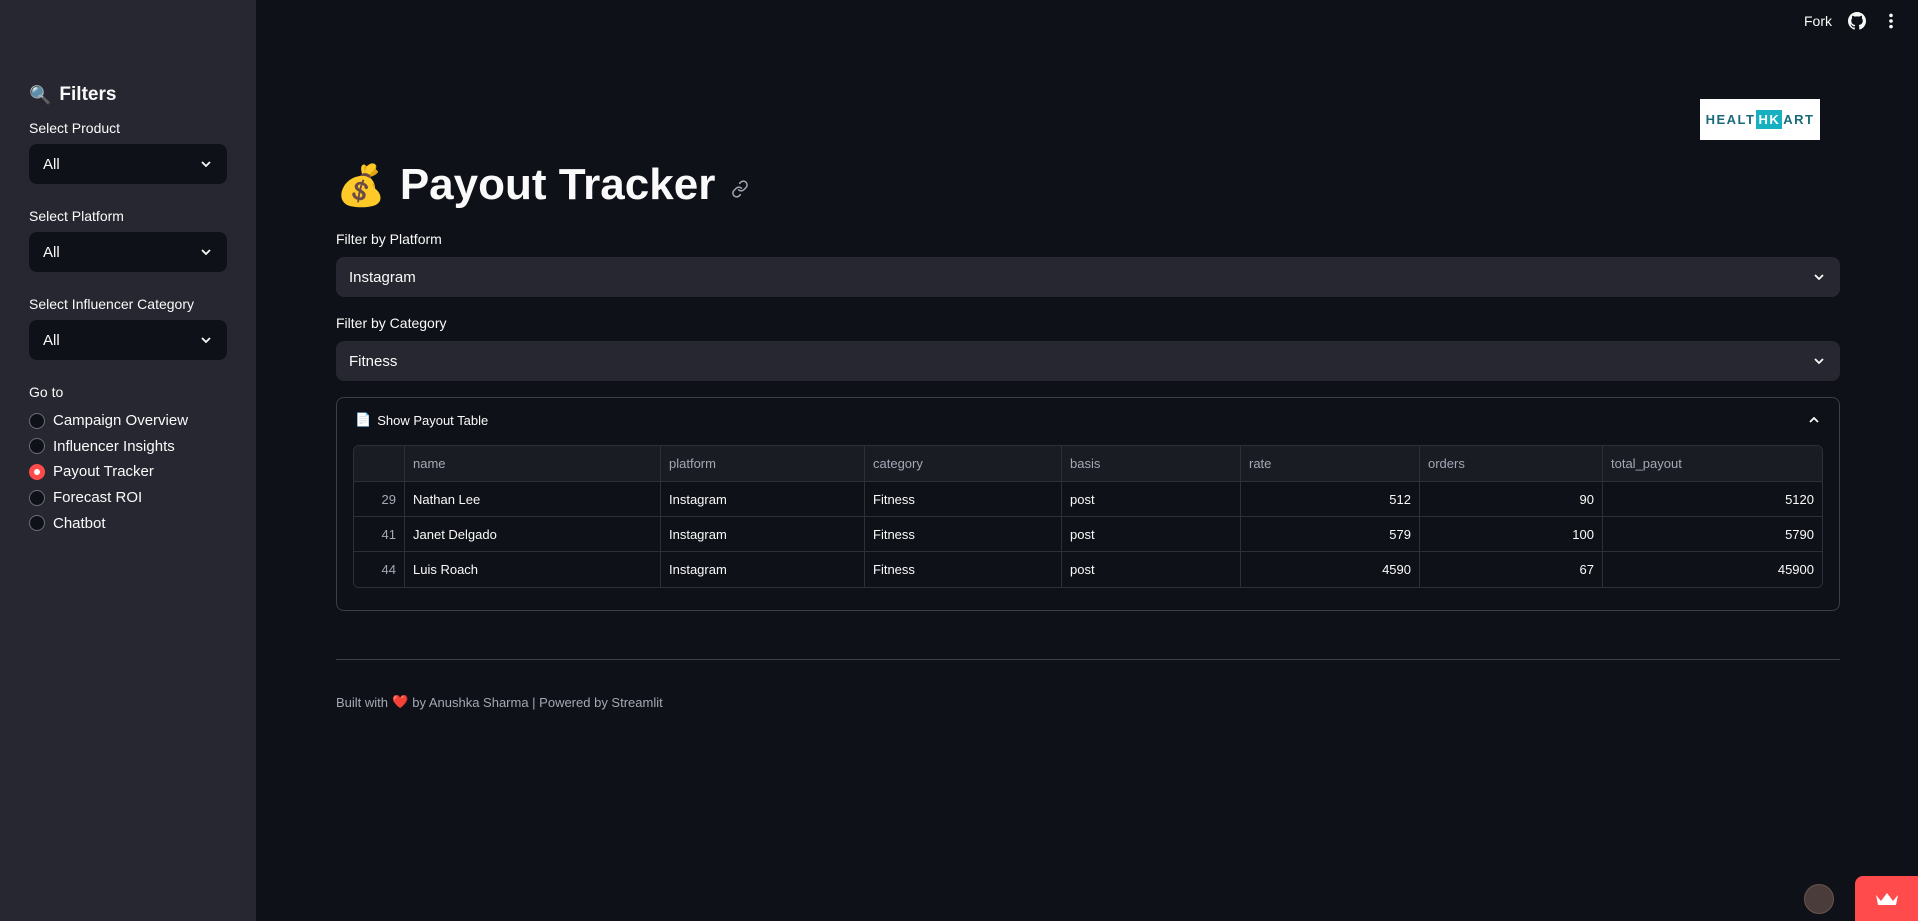  I want to click on logo-text-highlight: HK, so click(1769, 119).